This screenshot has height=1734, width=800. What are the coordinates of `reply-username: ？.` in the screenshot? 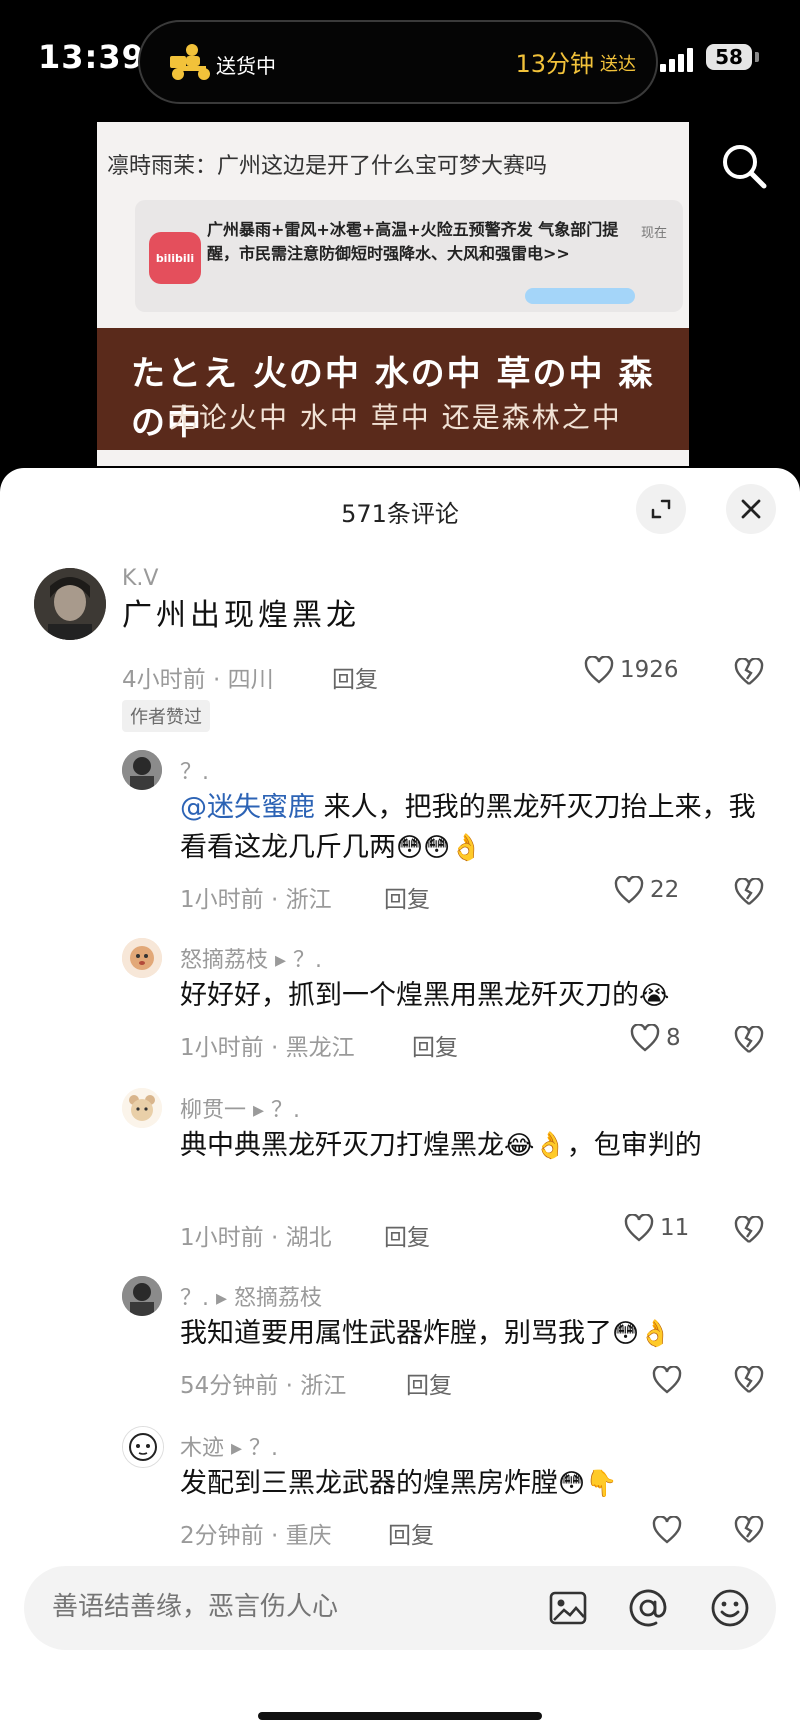 It's located at (194, 770).